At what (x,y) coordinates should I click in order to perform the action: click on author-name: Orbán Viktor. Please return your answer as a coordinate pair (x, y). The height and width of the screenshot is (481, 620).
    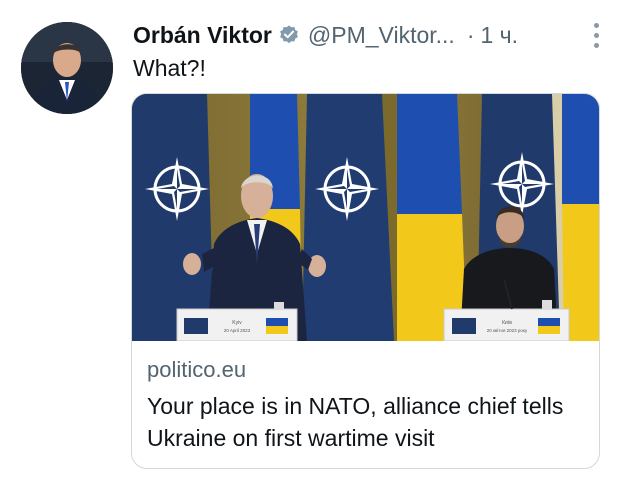
    Looking at the image, I should click on (202, 35).